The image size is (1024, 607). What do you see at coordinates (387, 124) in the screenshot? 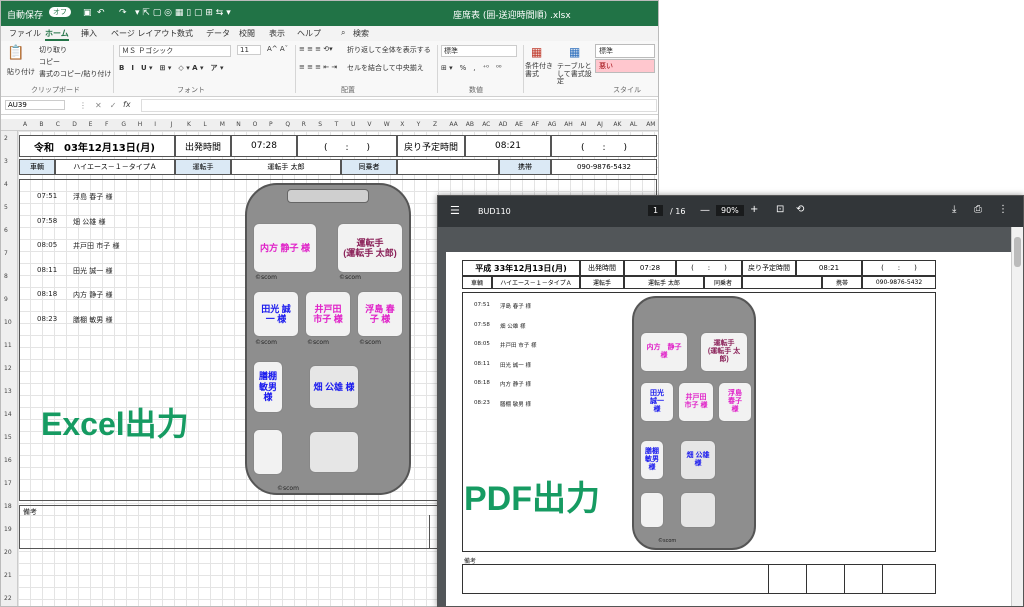
I see `column-header: W` at bounding box center [387, 124].